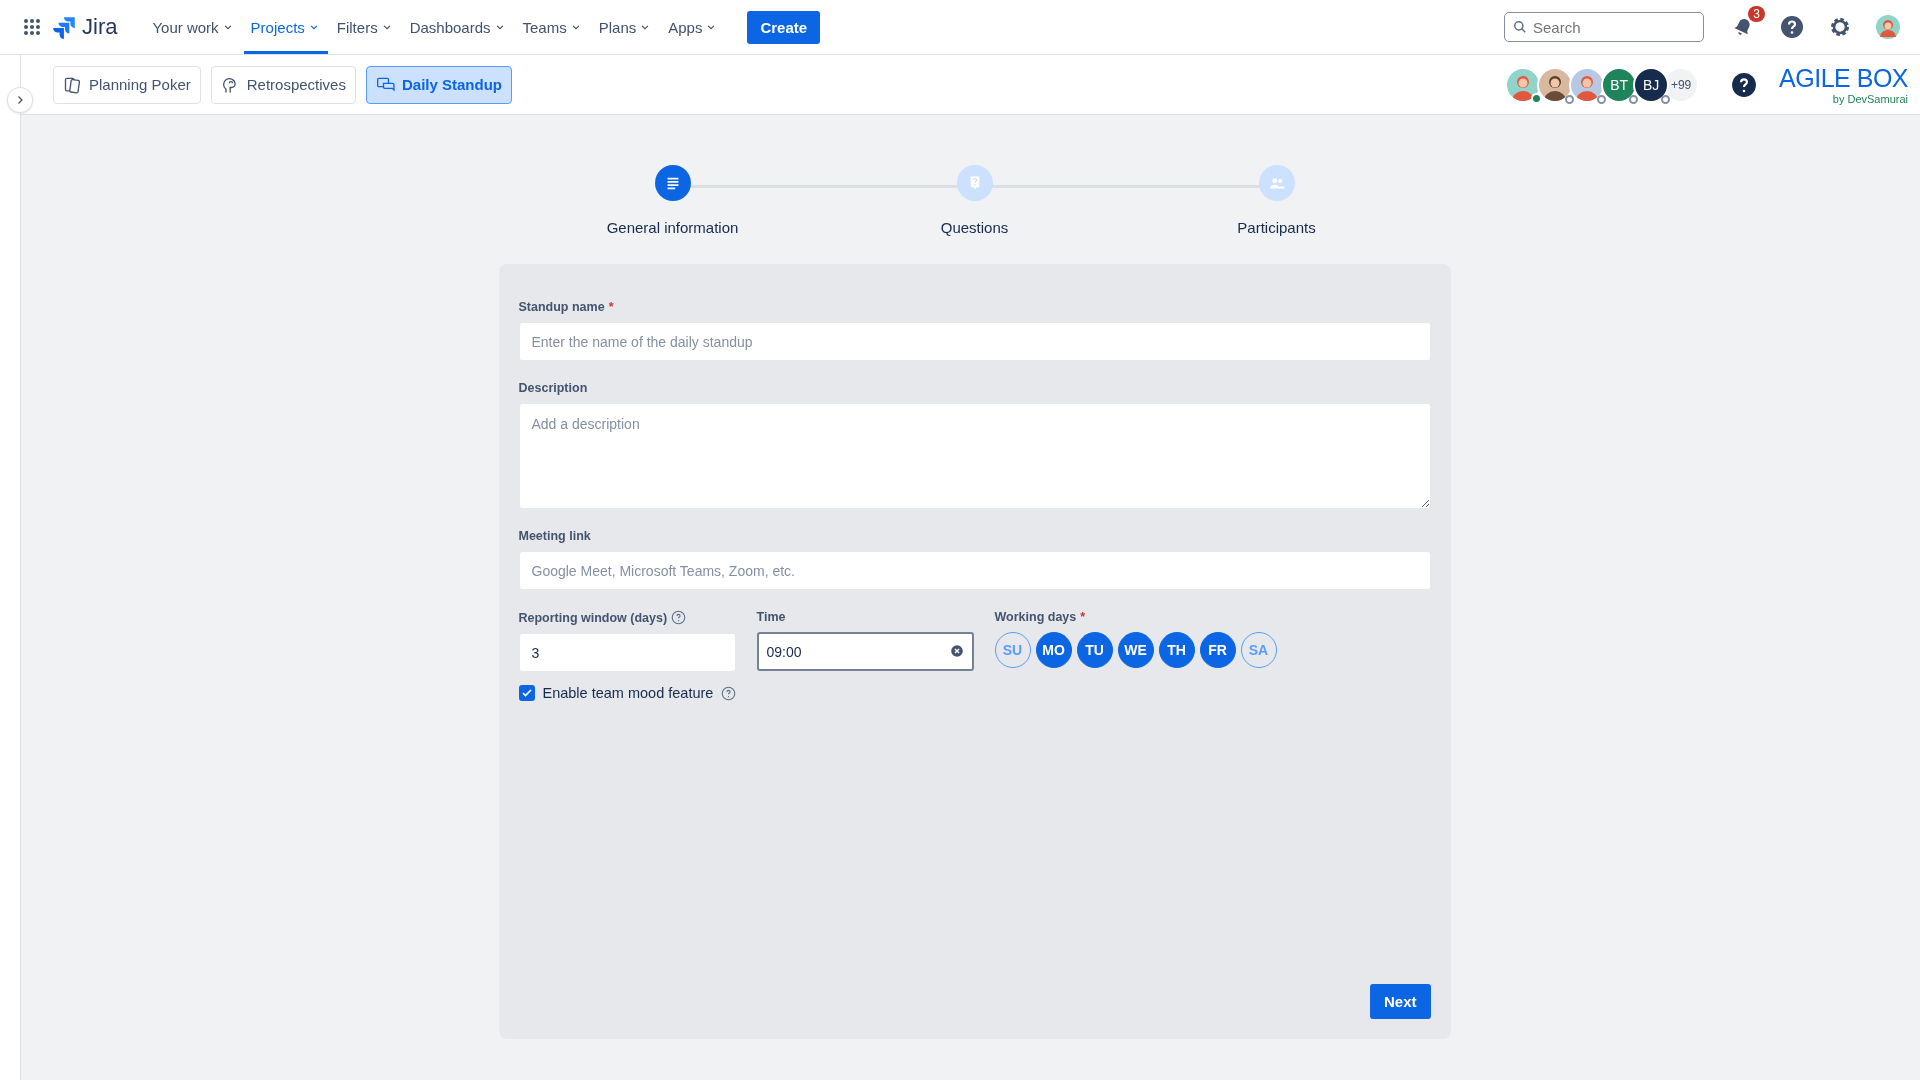 This screenshot has height=1080, width=1920. Describe the element at coordinates (974, 456) in the screenshot. I see `description-field: Add a description` at that location.